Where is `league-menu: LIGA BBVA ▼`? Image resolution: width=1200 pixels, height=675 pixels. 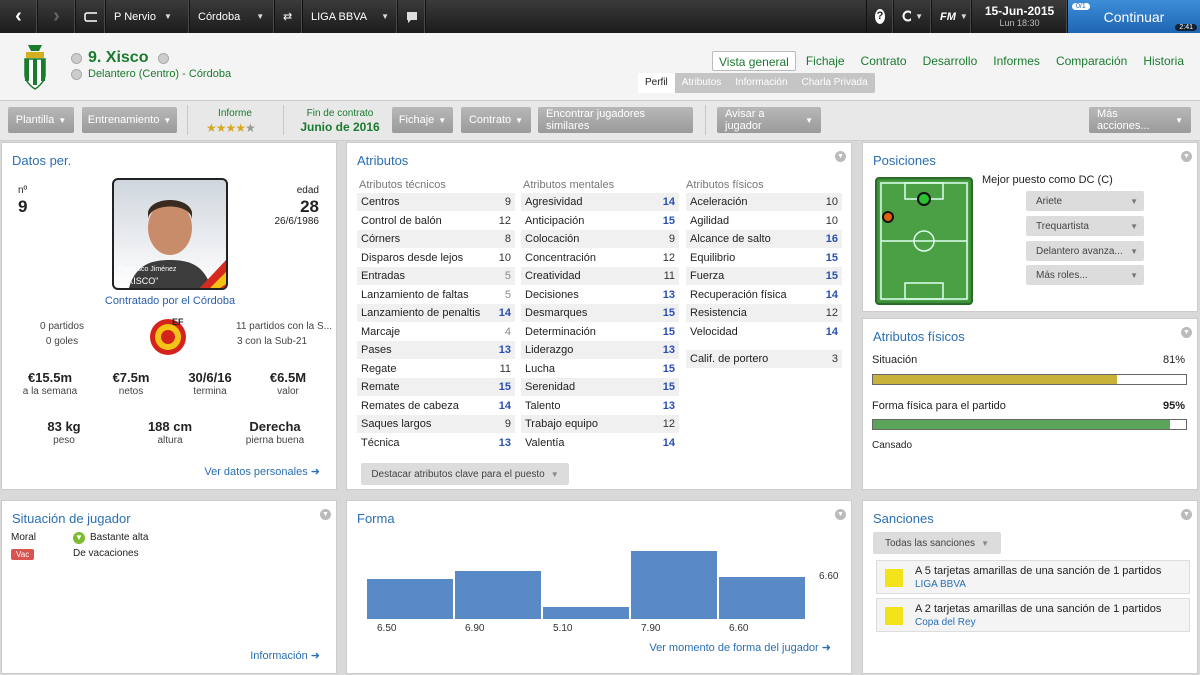
league-menu: LIGA BBVA ▼ is located at coordinates (350, 16).